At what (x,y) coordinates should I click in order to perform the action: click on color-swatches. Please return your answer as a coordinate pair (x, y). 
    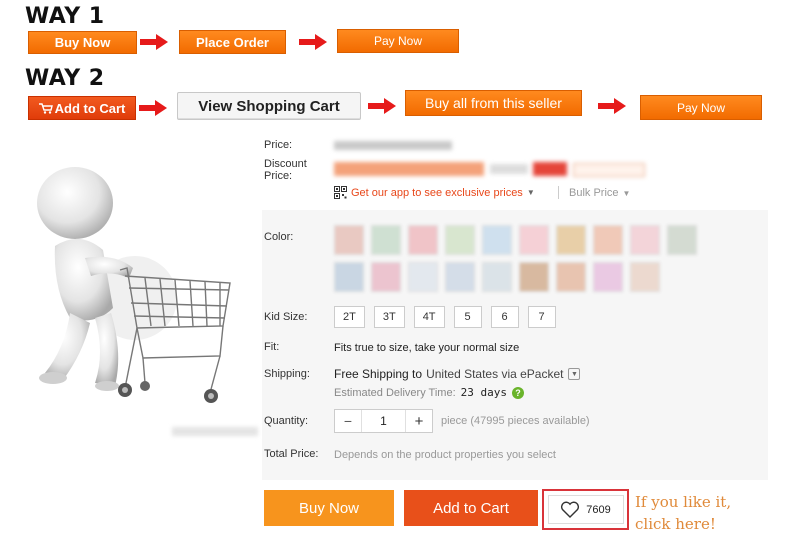
    Looking at the image, I should click on (554, 258).